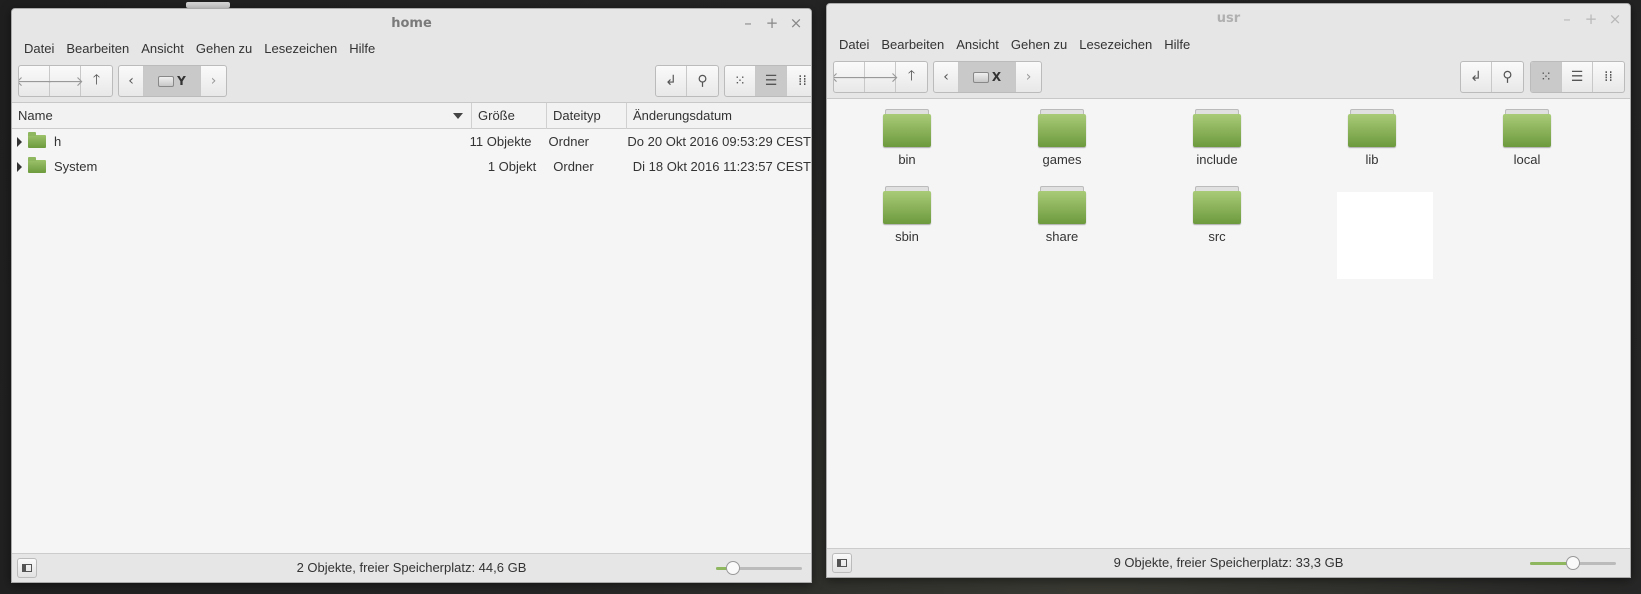  I want to click on folder-item: include, so click(1217, 138).